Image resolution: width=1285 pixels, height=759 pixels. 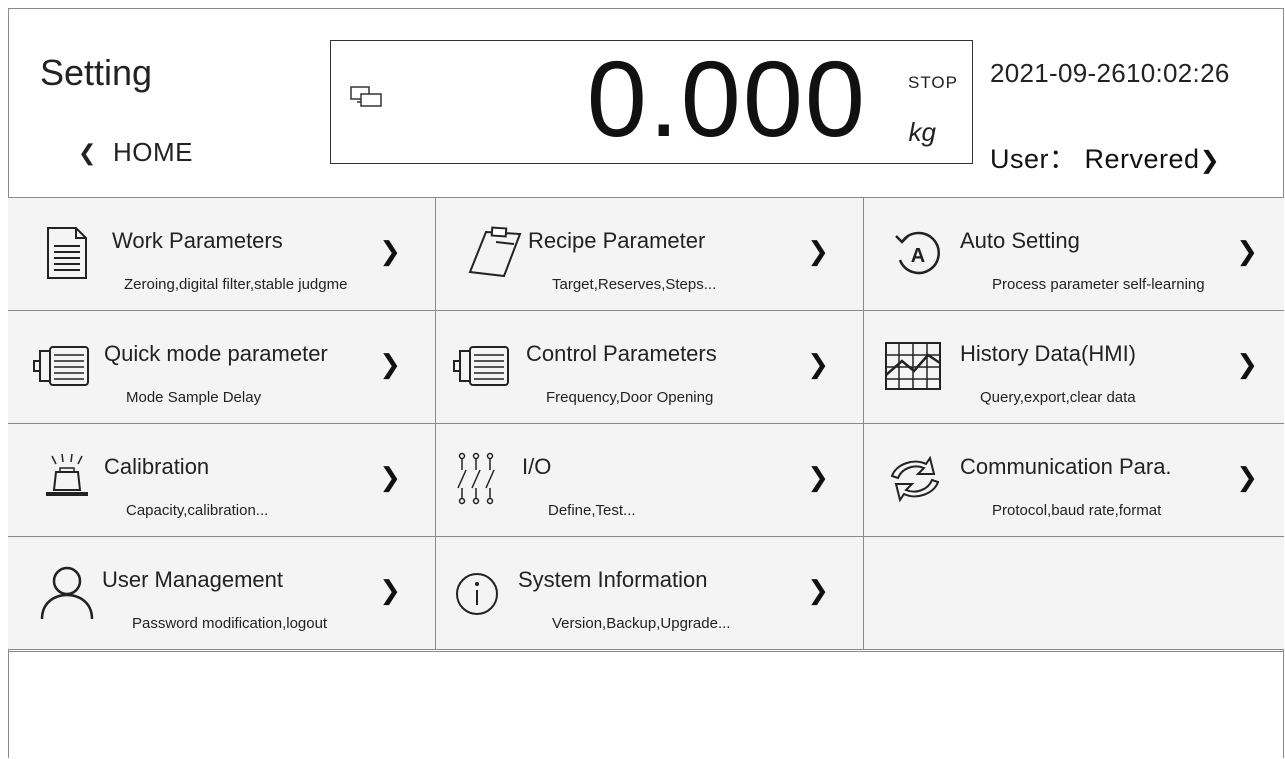 What do you see at coordinates (630, 397) in the screenshot?
I see `tile-subtitle: Frequency,Door Opening` at bounding box center [630, 397].